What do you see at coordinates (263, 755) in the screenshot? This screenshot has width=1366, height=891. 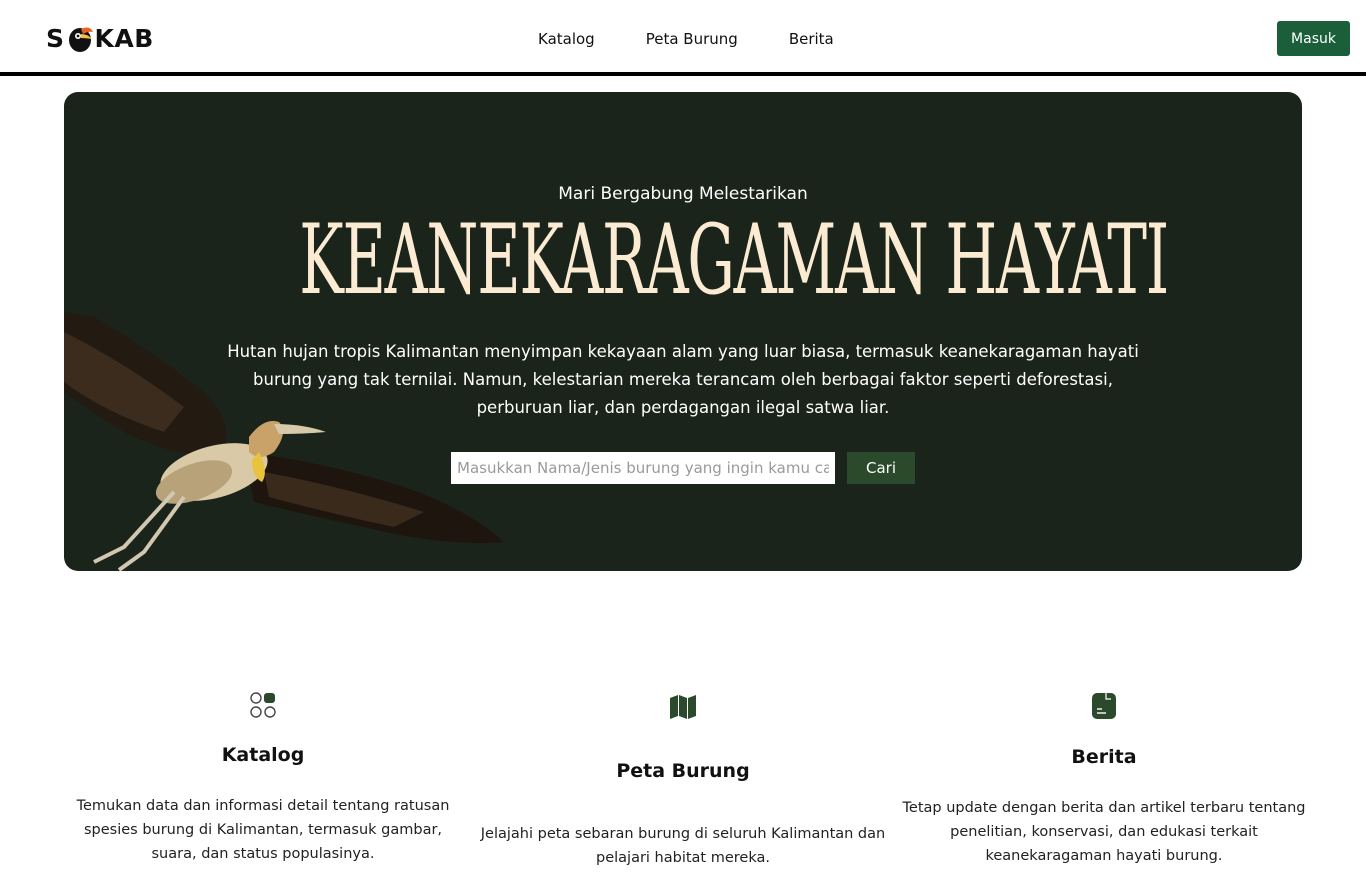 I see `feature-title: Katalog` at bounding box center [263, 755].